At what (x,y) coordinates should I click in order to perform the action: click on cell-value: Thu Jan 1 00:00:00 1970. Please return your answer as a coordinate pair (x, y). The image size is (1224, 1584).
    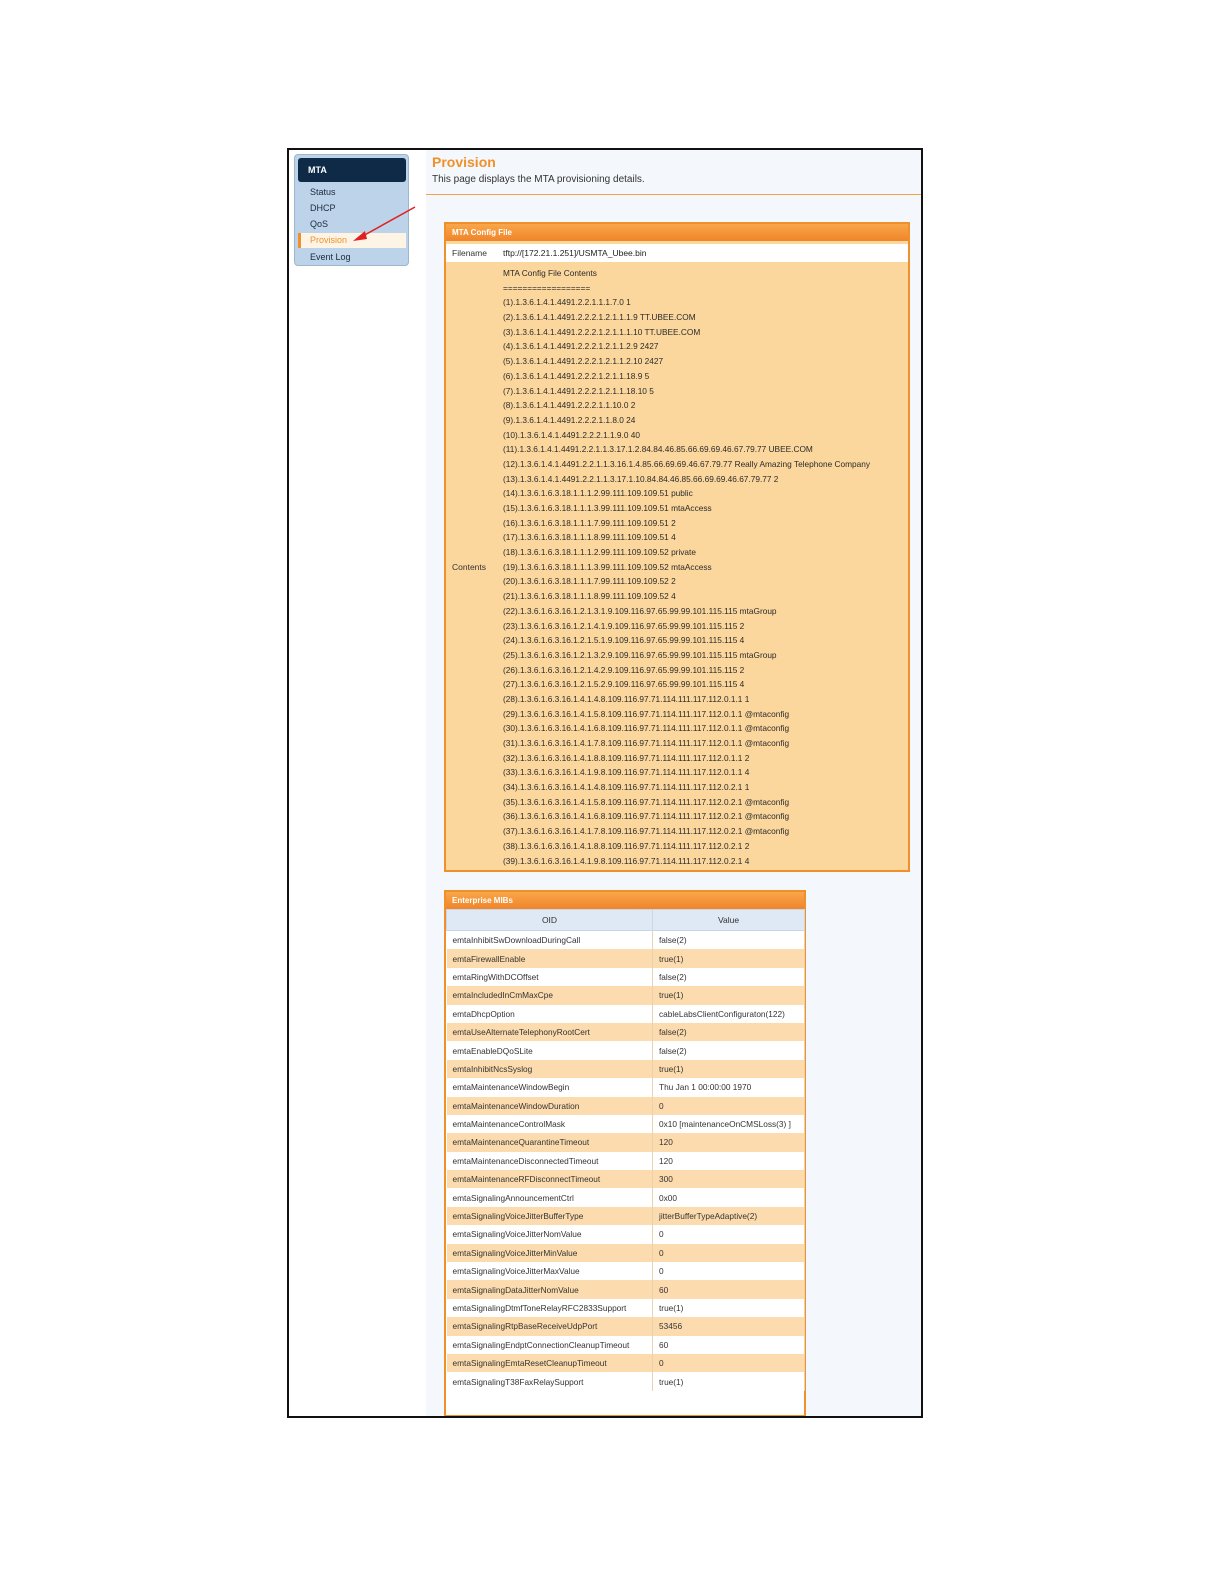
    Looking at the image, I should click on (728, 1087).